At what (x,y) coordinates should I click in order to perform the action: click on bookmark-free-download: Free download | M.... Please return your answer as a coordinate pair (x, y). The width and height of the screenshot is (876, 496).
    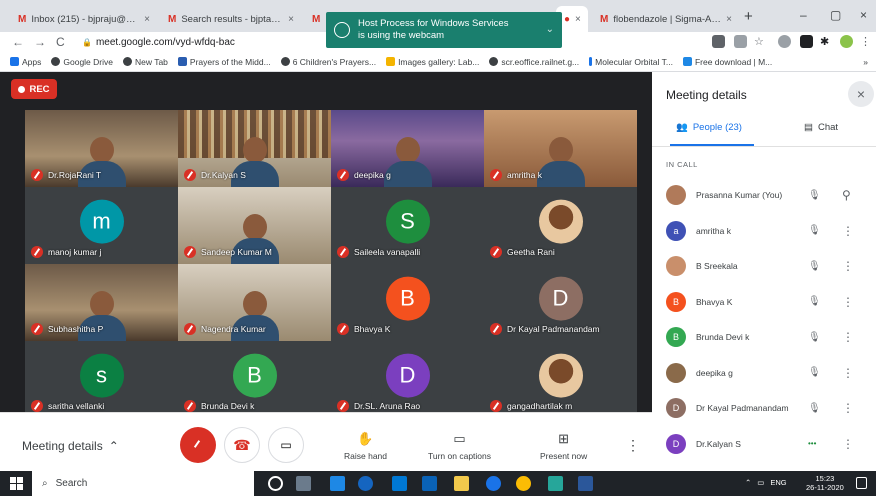
    Looking at the image, I should click on (727, 62).